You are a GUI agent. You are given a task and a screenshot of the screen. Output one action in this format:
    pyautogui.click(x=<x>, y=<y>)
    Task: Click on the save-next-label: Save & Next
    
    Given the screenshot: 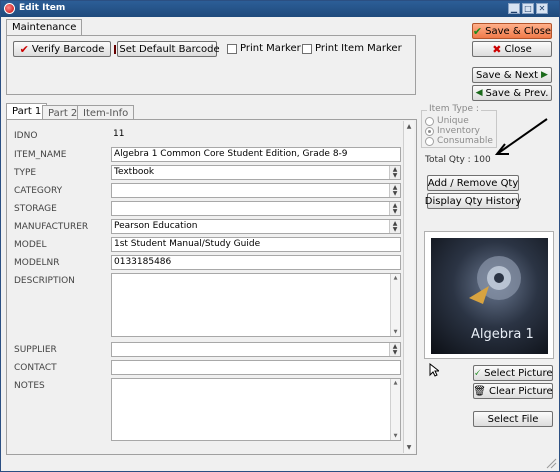 What is the action you would take?
    pyautogui.click(x=507, y=75)
    